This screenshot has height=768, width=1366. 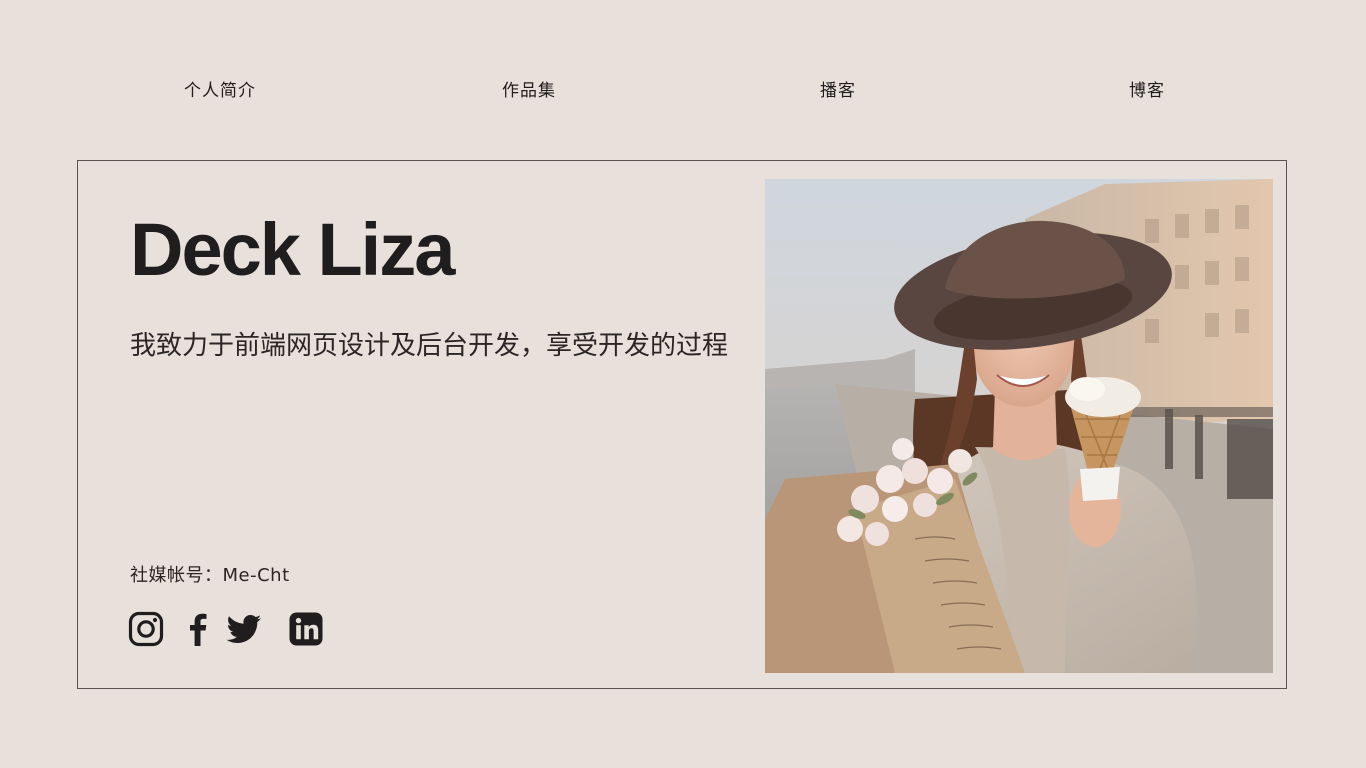 What do you see at coordinates (244, 629) in the screenshot?
I see `twitter-icon` at bounding box center [244, 629].